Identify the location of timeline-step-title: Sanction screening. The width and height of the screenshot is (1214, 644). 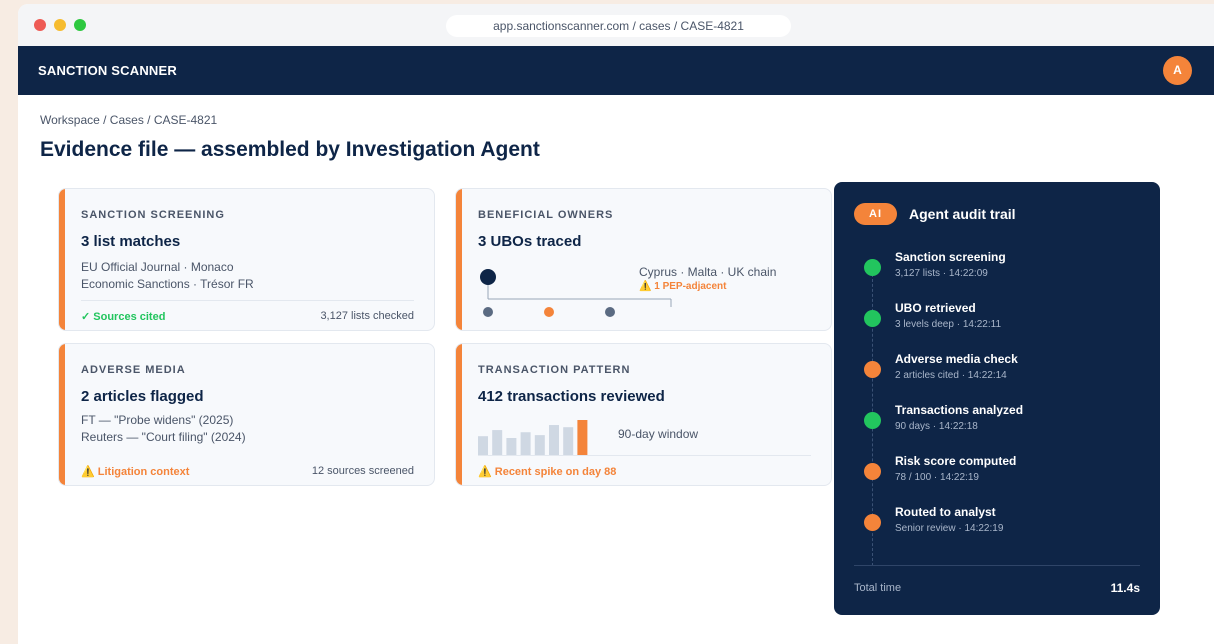
(950, 257).